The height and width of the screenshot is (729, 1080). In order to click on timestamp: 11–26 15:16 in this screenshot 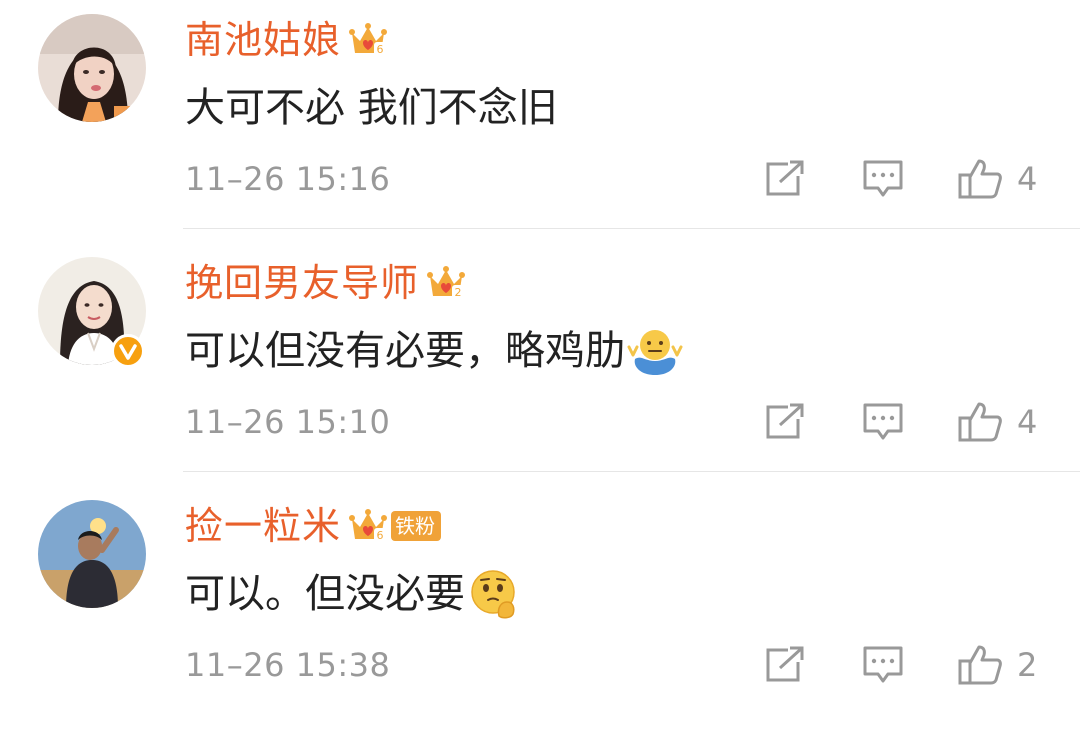, I will do `click(288, 179)`.